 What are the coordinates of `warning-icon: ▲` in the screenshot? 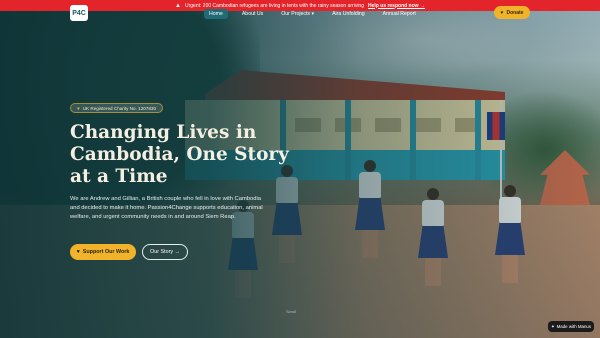 It's located at (178, 5).